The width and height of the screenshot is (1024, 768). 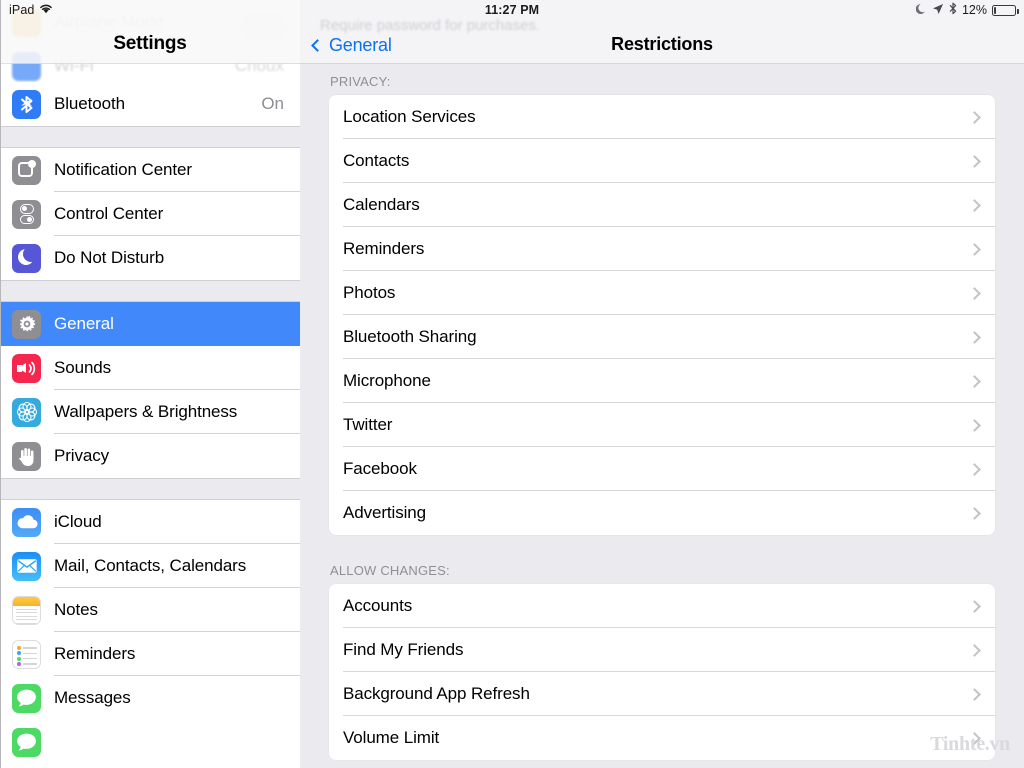 I want to click on page-title: Restrictions, so click(x=662, y=44).